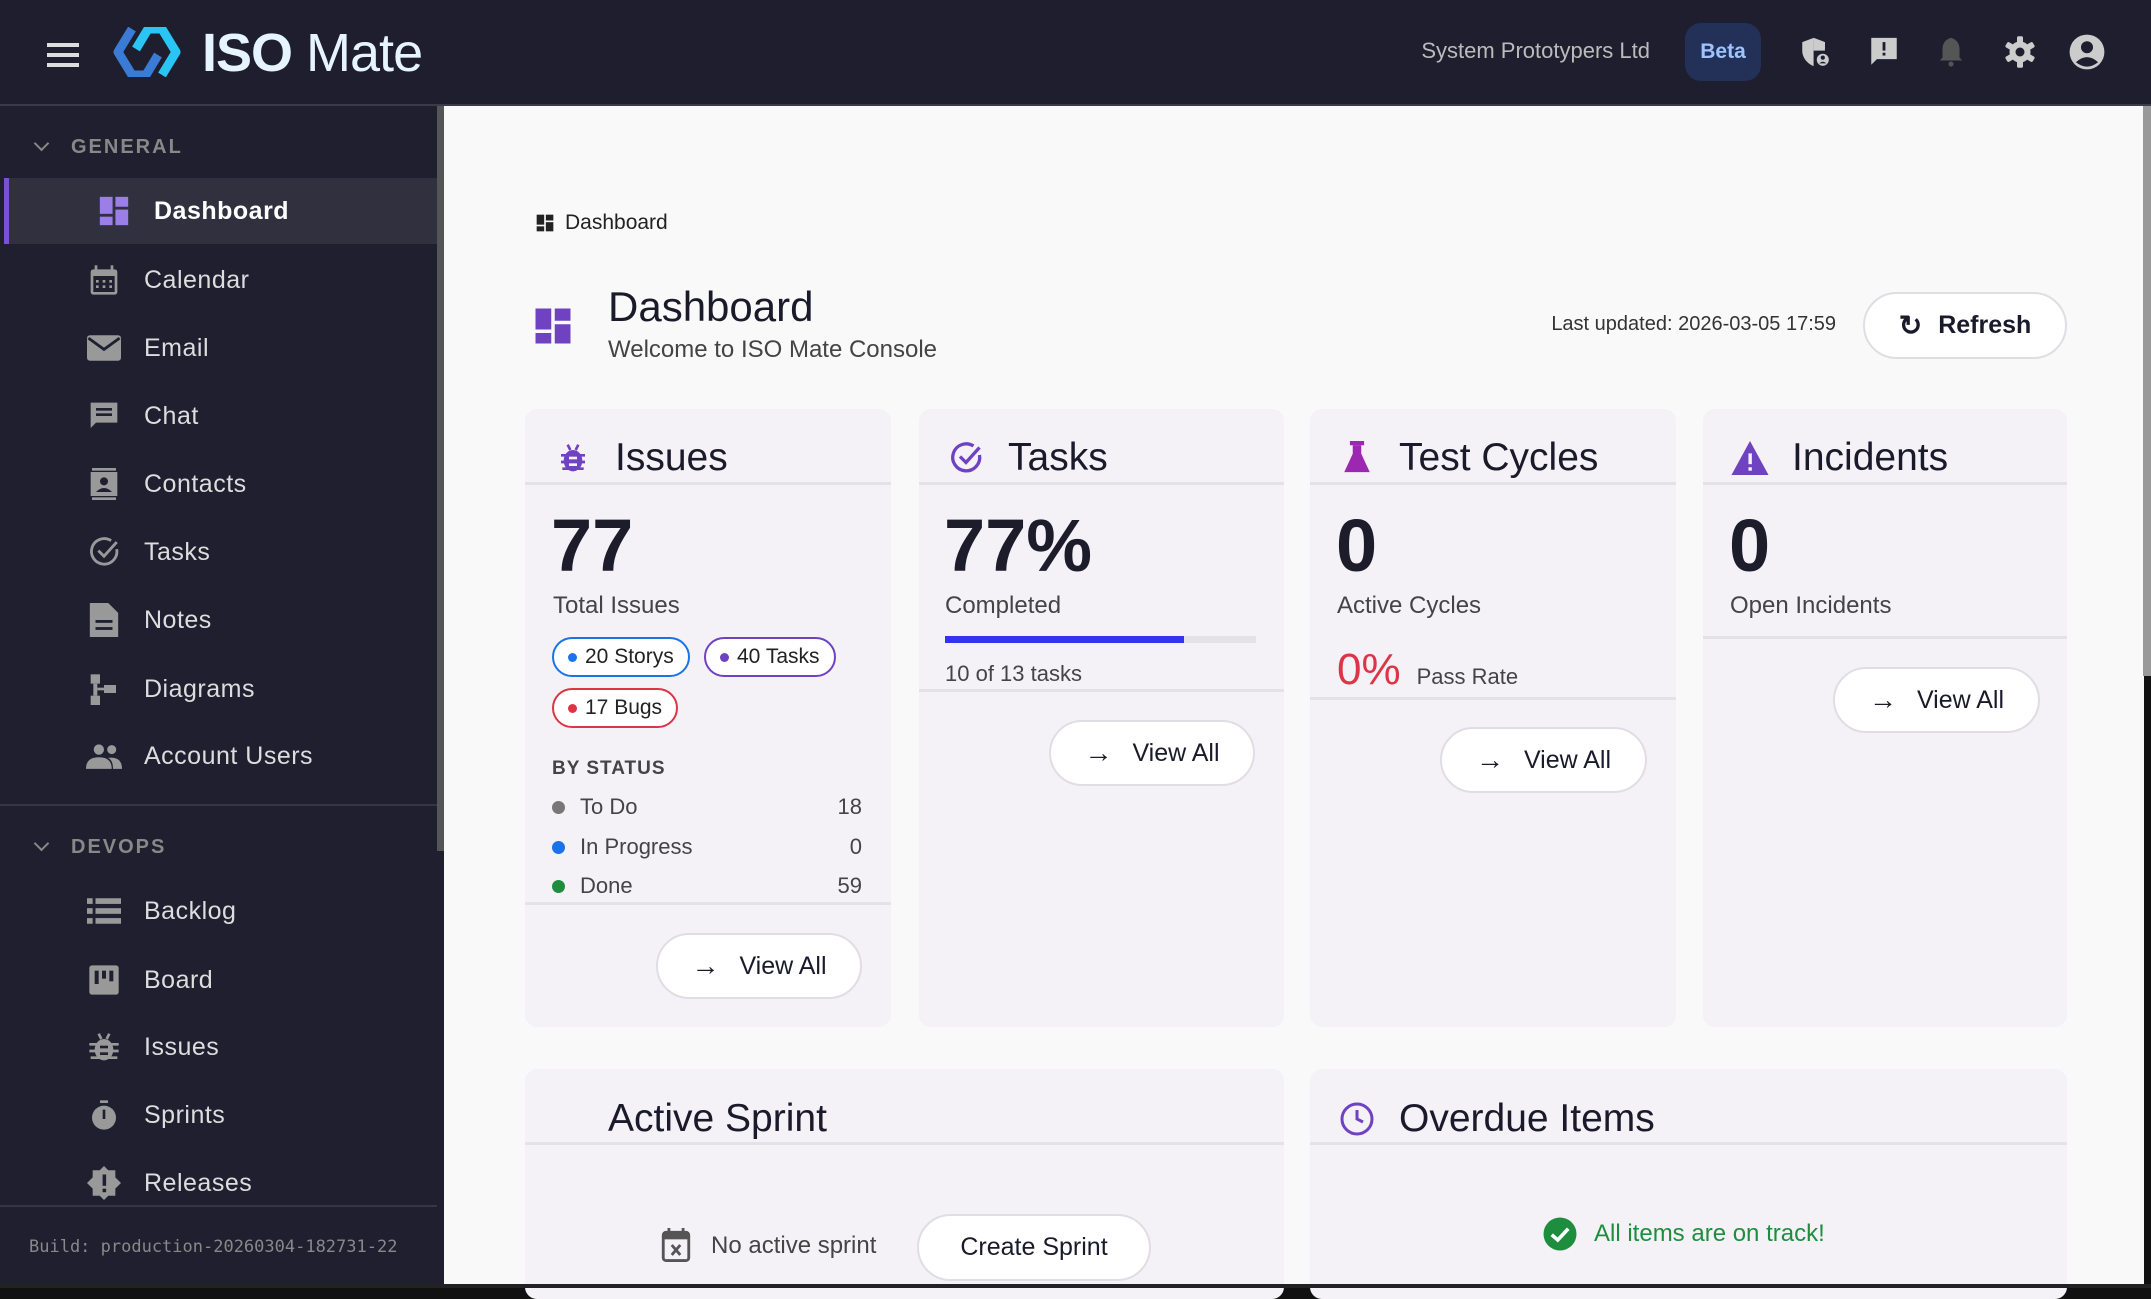 The image size is (2151, 1299). I want to click on section-devops-toggle: DEVOPS, so click(99, 847).